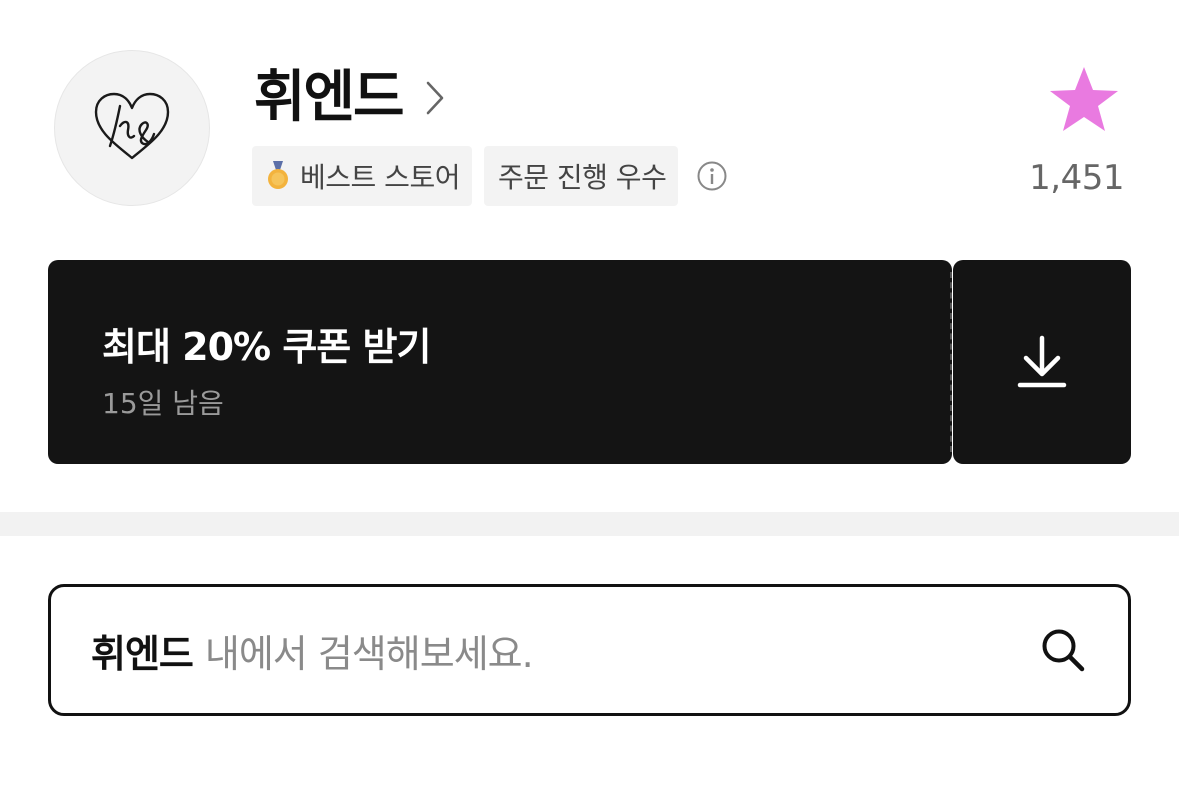  I want to click on store-badges: 베스트 스토어 주문 진행 우수, so click(490, 176).